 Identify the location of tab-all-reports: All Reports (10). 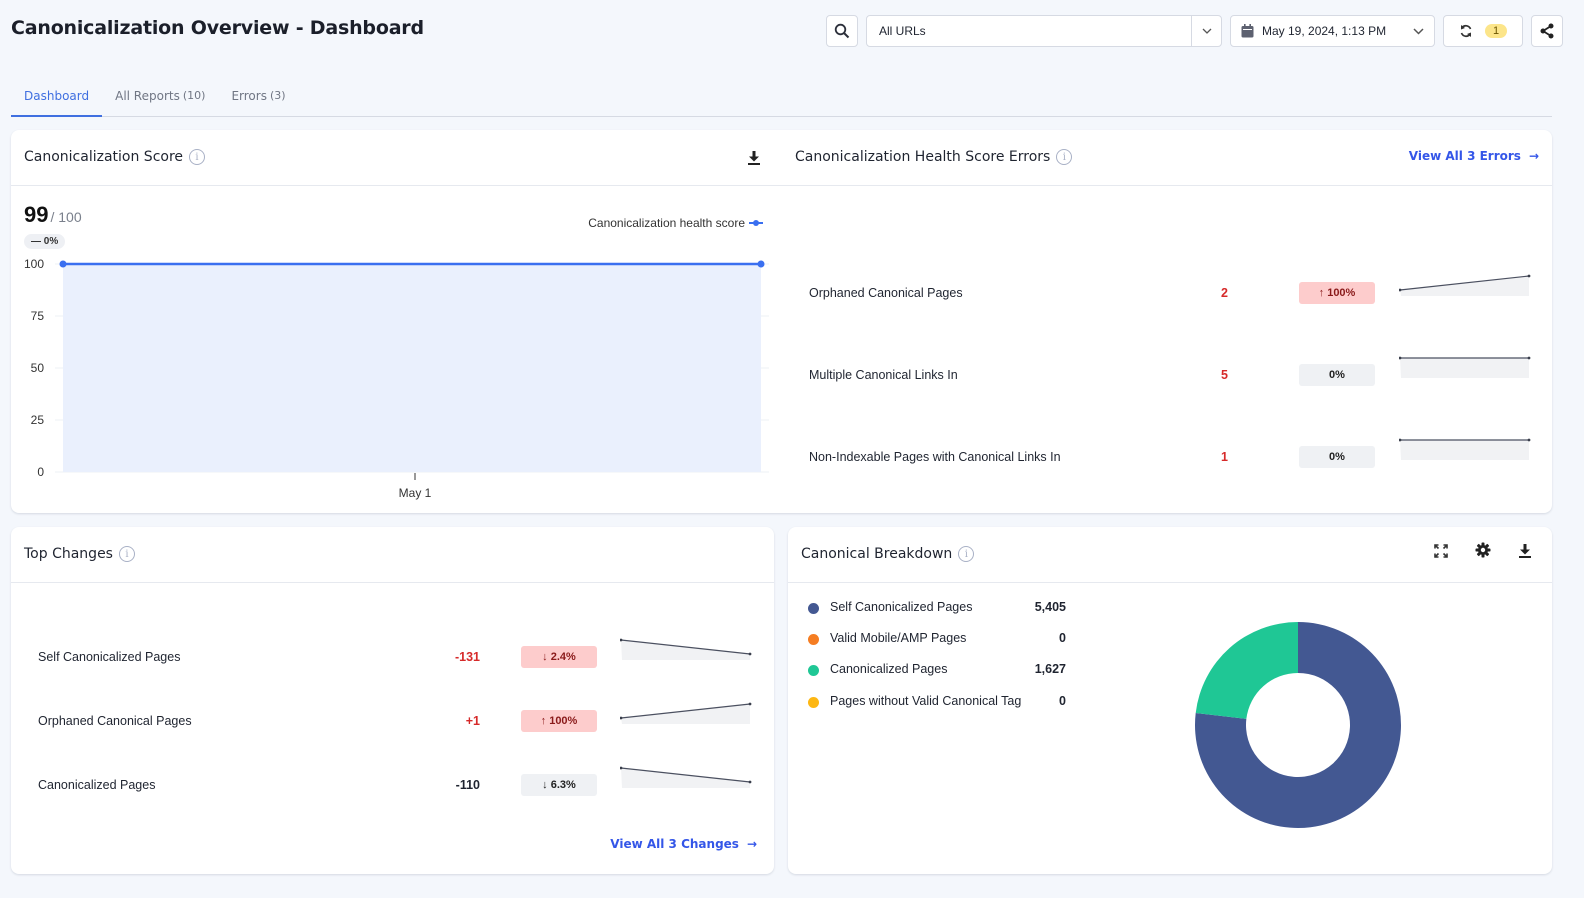
(160, 96).